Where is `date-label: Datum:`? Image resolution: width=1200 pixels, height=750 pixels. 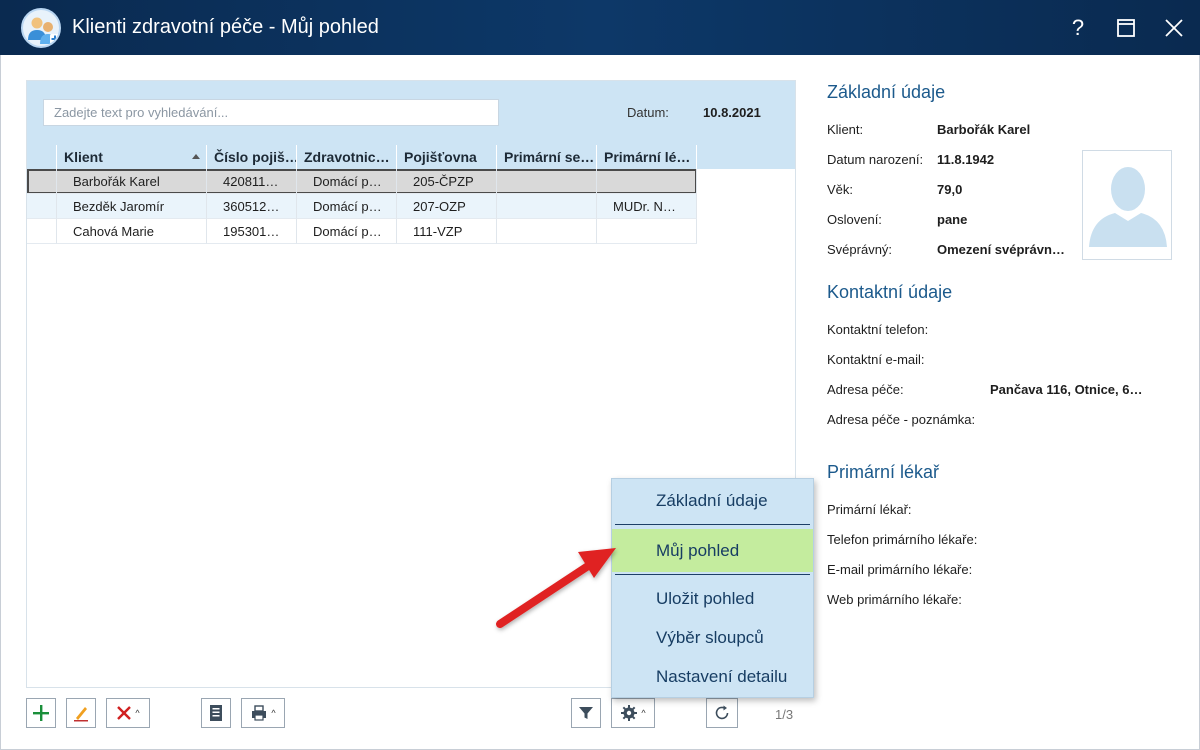
date-label: Datum: is located at coordinates (648, 112).